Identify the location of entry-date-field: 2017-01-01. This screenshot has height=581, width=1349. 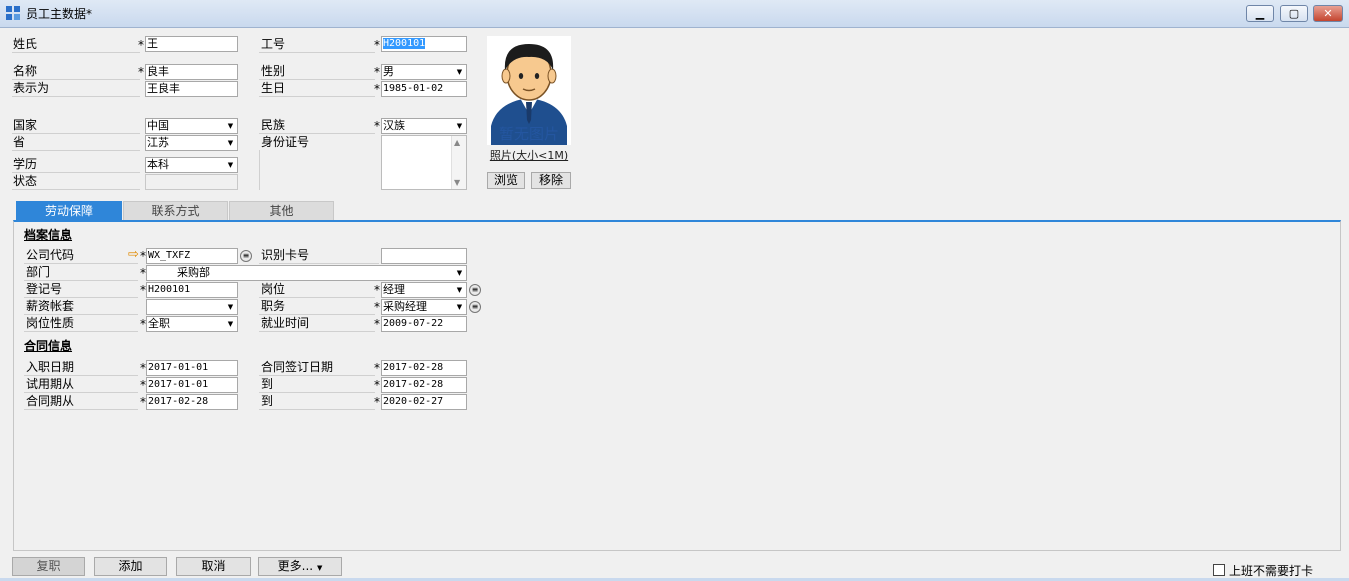
(192, 368).